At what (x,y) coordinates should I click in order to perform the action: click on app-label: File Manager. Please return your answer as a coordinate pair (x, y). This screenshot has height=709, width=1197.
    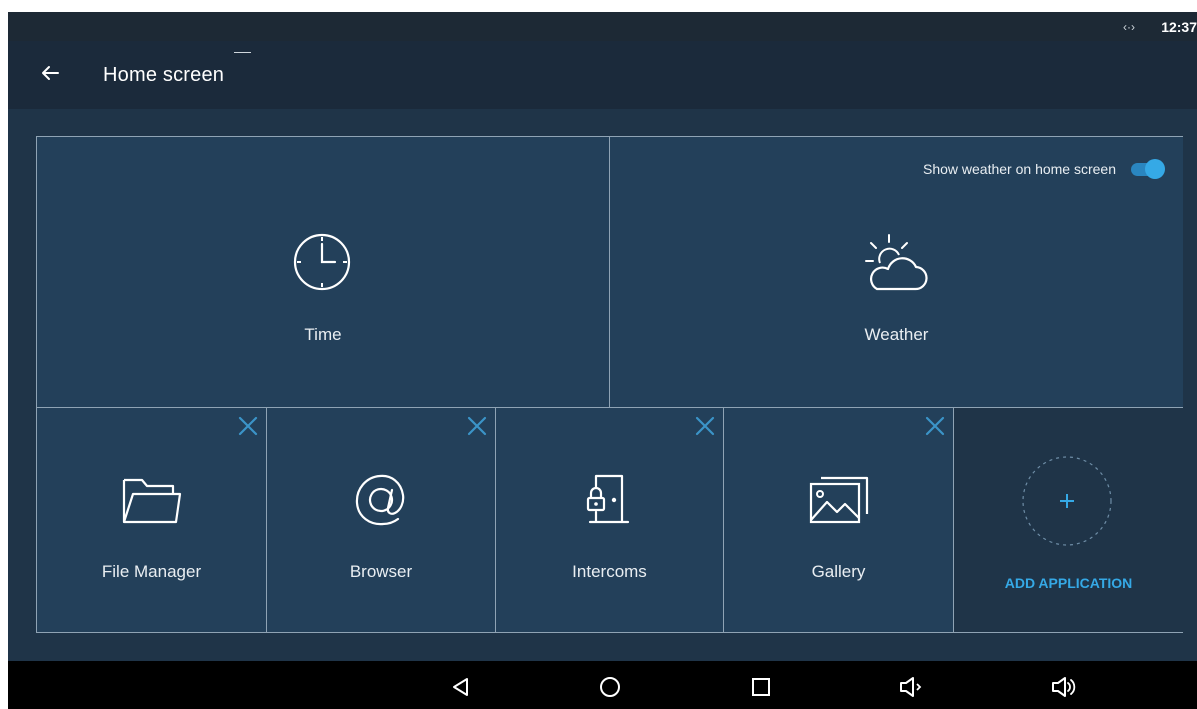
    Looking at the image, I should click on (151, 571).